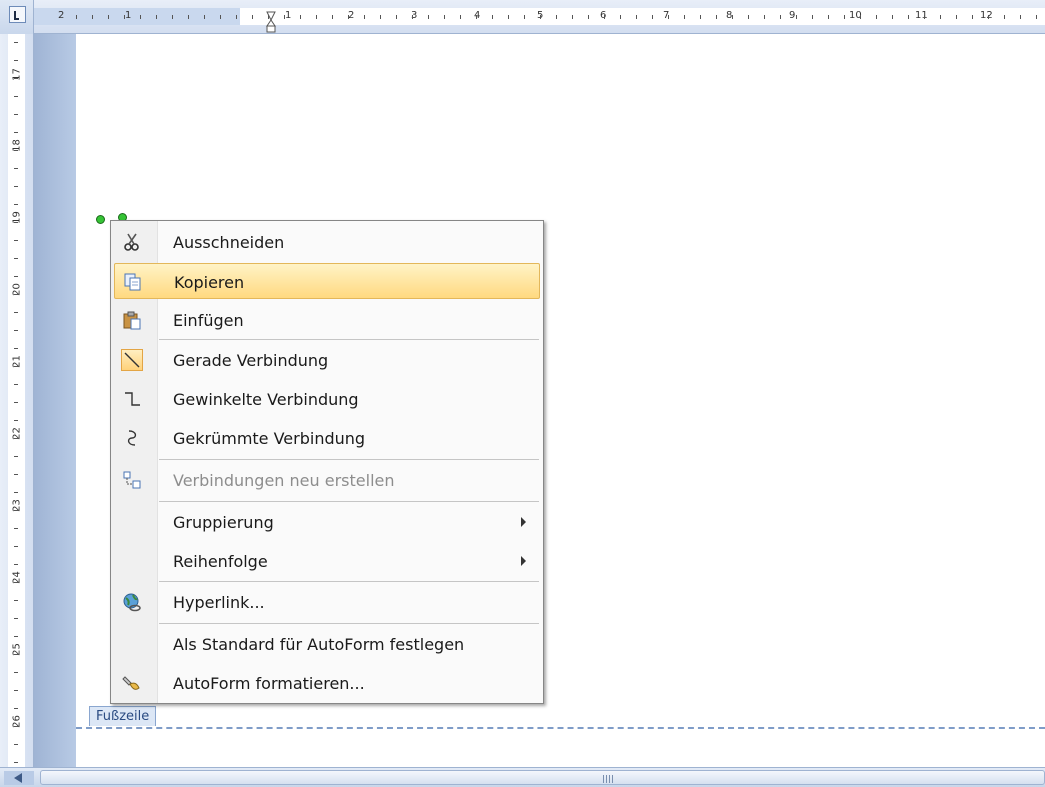 This screenshot has width=1045, height=787. Describe the element at coordinates (327, 438) in the screenshot. I see `menu-item-curved-connector: Gekrümmte Verbindung` at that location.